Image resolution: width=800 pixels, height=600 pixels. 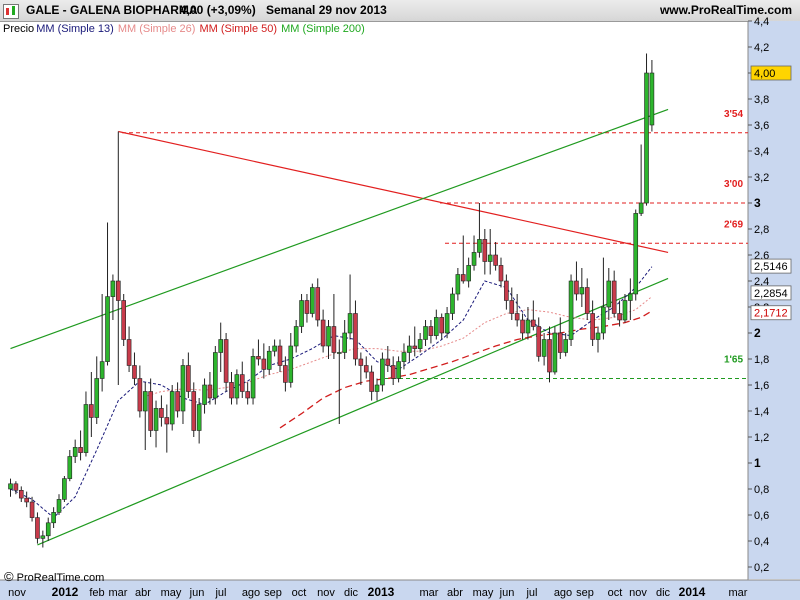 What do you see at coordinates (54, 576) in the screenshot?
I see `credit-label: © ProRealTime.com` at bounding box center [54, 576].